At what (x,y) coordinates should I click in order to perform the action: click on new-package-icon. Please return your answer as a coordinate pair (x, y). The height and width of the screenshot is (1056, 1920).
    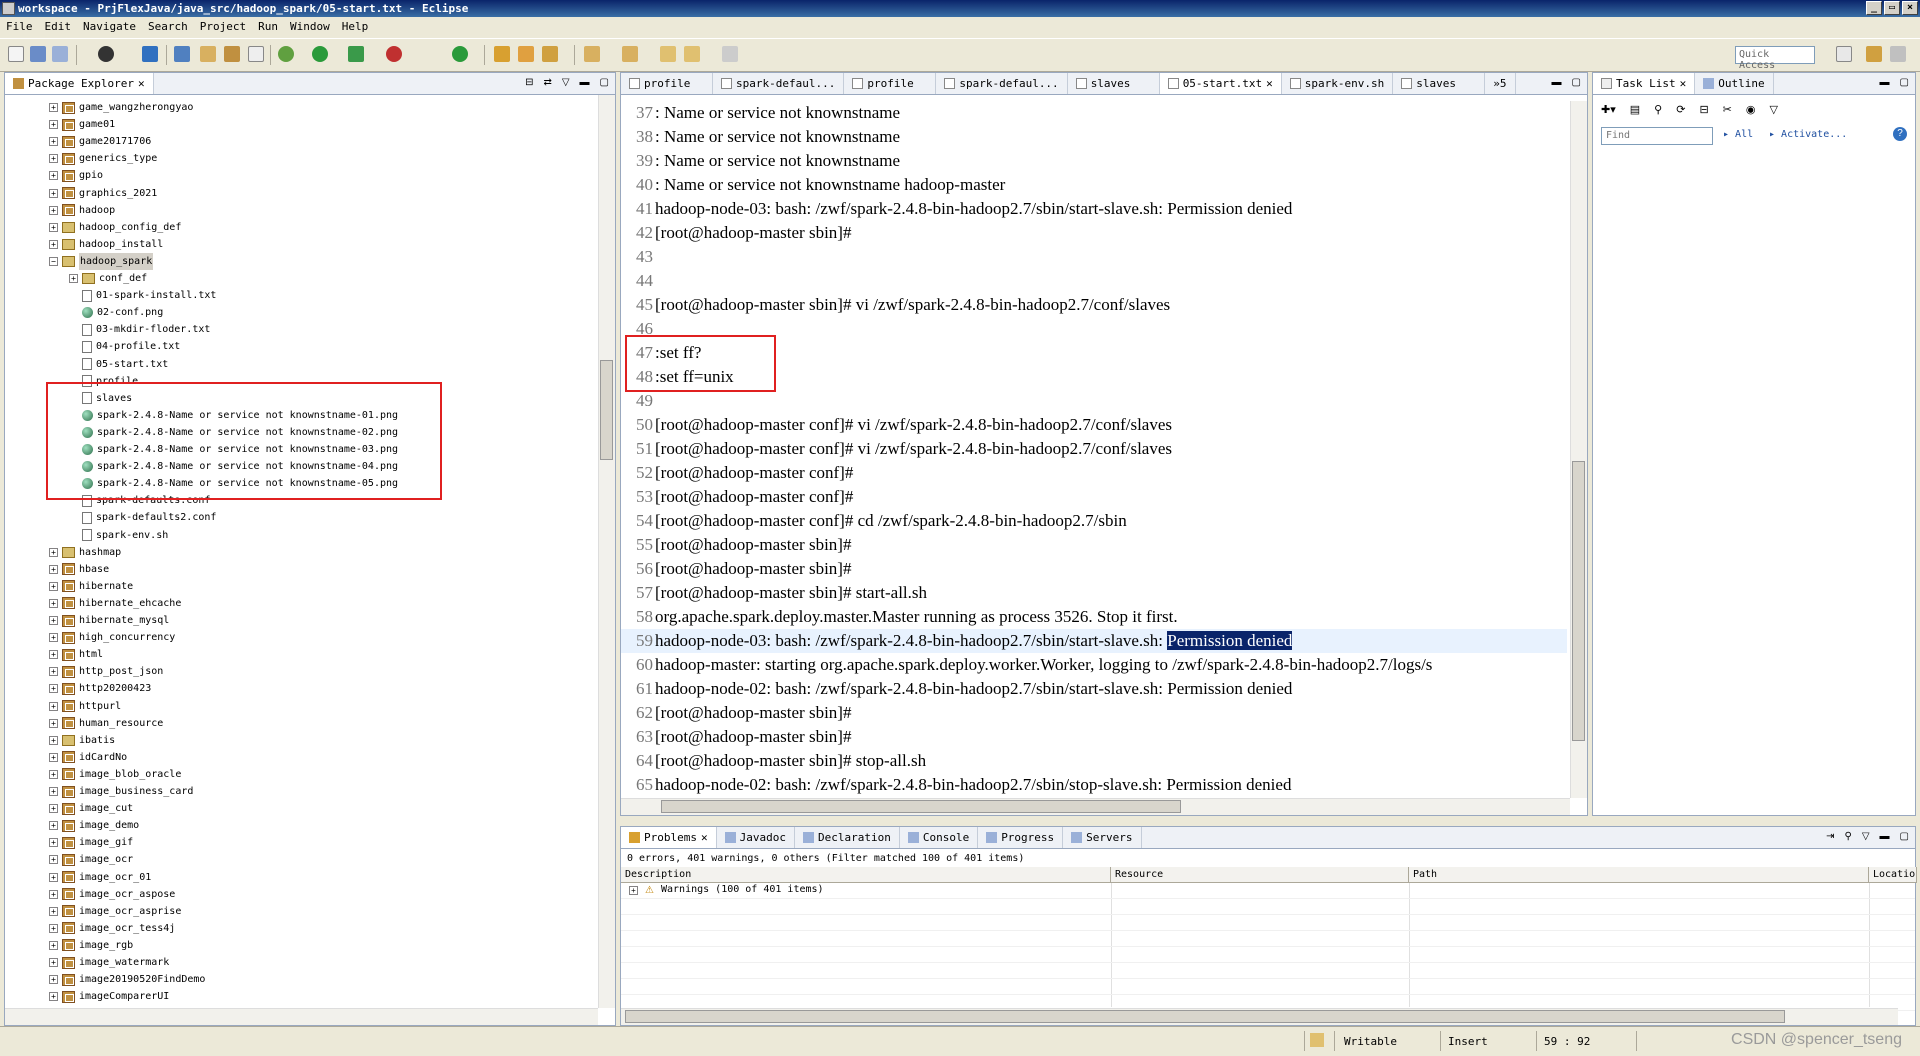
    Looking at the image, I should click on (526, 54).